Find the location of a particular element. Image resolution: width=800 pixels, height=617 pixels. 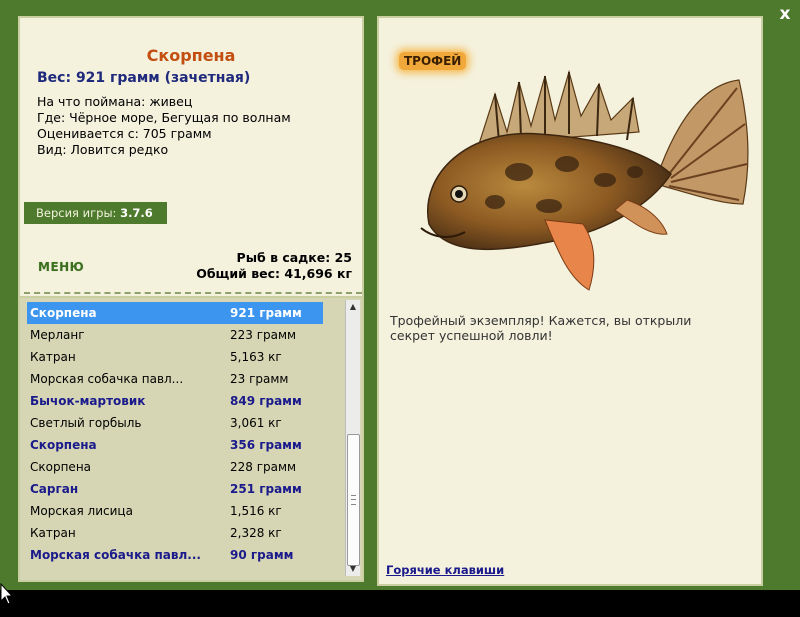

pectoral-fin is located at coordinates (569, 255).